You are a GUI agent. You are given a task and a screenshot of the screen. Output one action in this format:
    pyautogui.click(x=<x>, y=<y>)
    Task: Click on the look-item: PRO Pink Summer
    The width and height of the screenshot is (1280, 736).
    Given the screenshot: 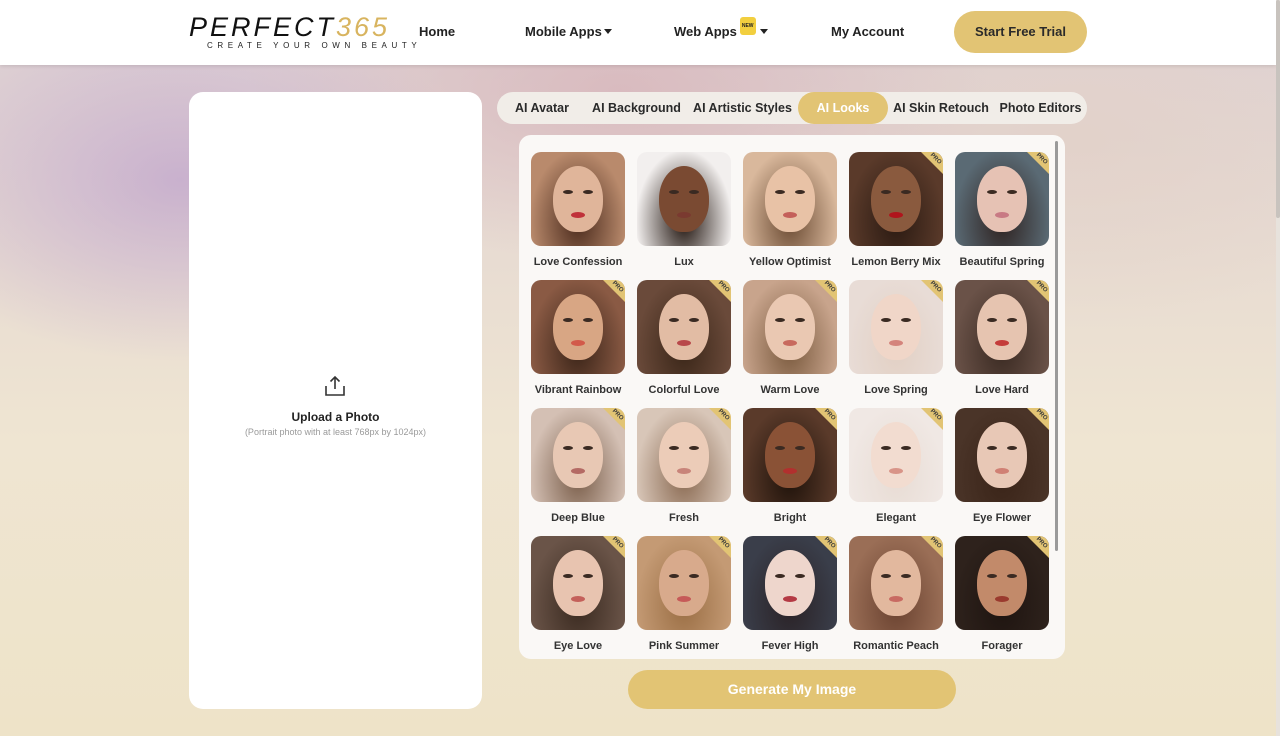 What is the action you would take?
    pyautogui.click(x=684, y=594)
    